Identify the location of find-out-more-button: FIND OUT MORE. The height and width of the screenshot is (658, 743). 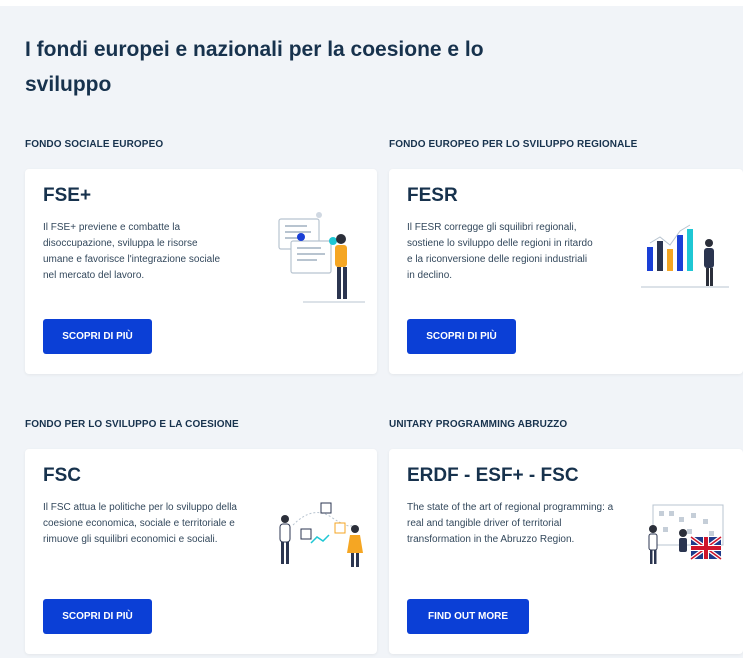
(468, 616).